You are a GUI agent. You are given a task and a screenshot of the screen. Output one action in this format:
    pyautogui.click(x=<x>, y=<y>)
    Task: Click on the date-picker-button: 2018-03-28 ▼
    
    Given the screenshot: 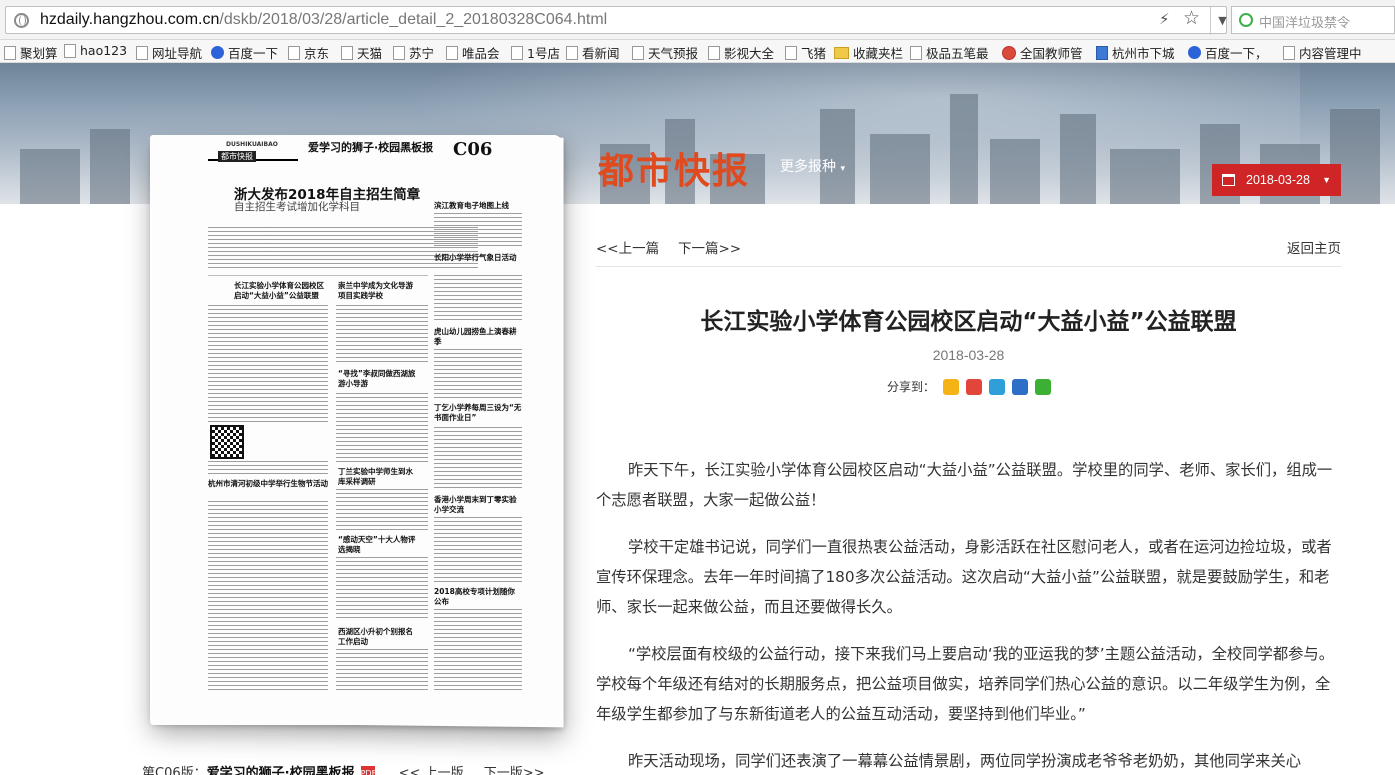 What is the action you would take?
    pyautogui.click(x=1276, y=180)
    